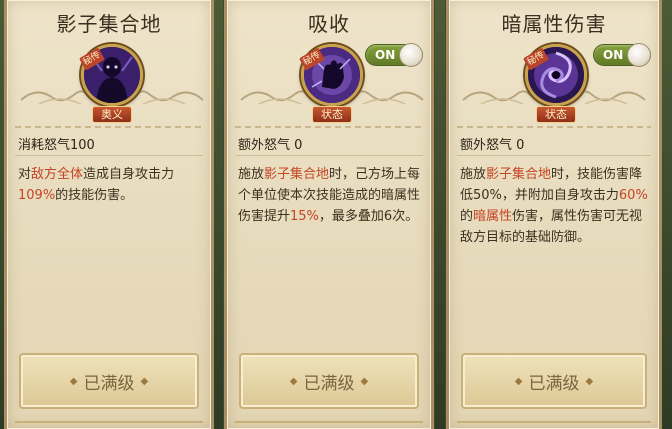 This screenshot has width=672, height=429. I want to click on desc-text: 对, so click(25, 174).